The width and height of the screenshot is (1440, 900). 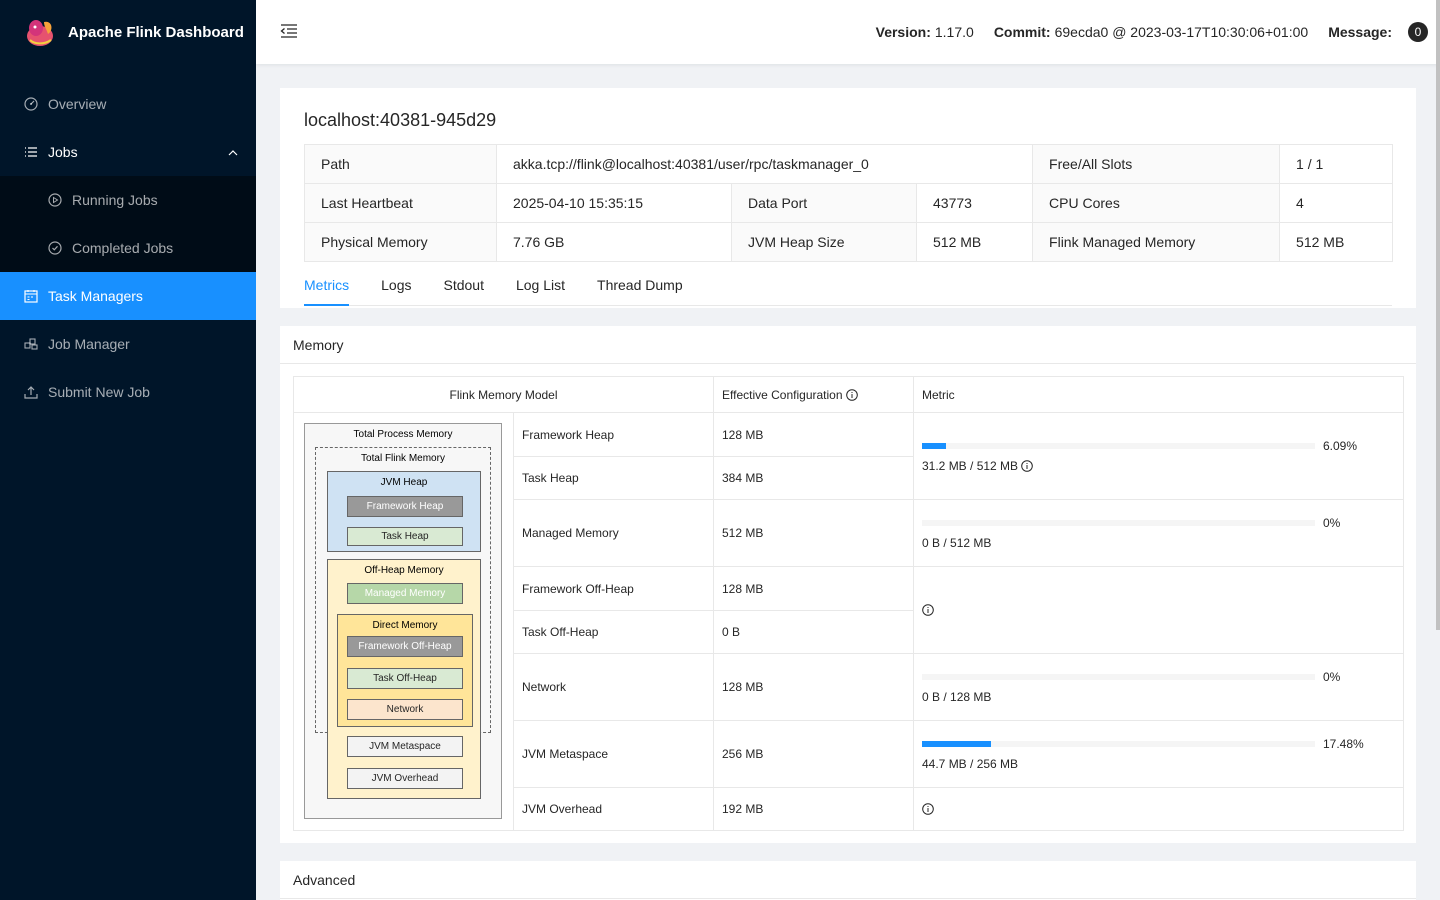 What do you see at coordinates (813, 434) in the screenshot?
I see `row-framework-heap-config: 128 MB` at bounding box center [813, 434].